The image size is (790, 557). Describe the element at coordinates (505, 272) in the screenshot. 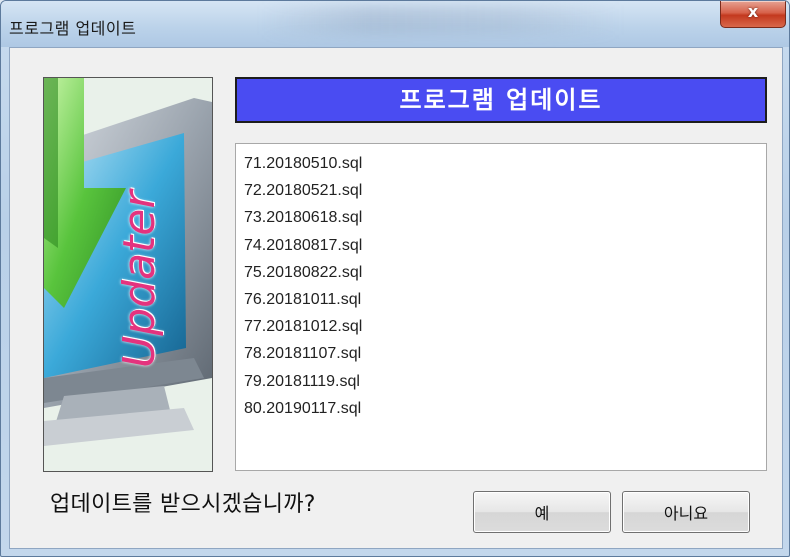

I see `list-item: 75.20180822.sql` at that location.